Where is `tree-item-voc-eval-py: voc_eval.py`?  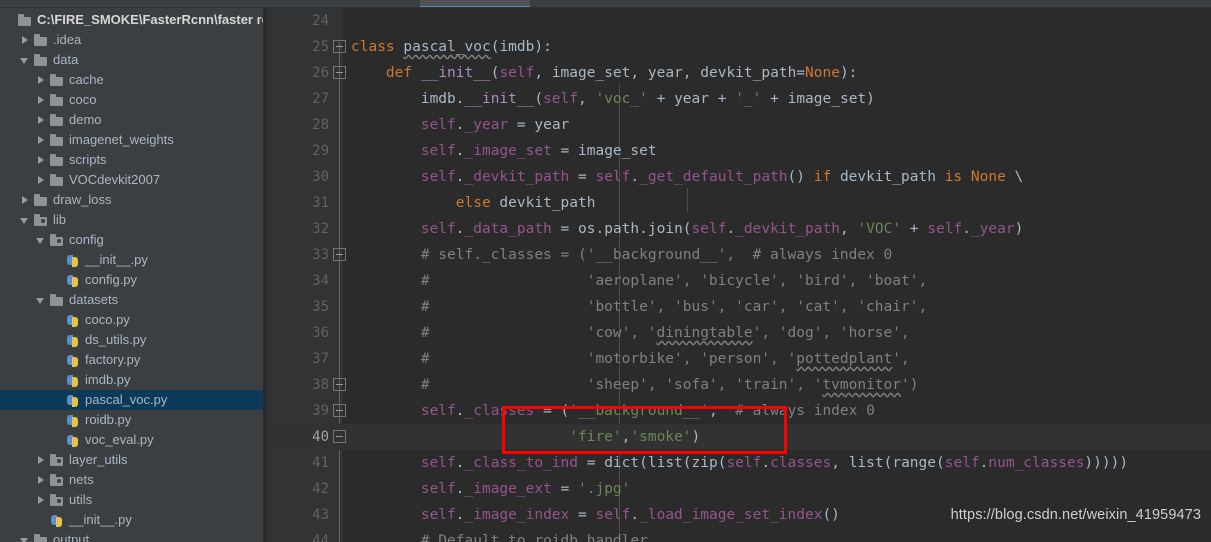 tree-item-voc-eval-py: voc_eval.py is located at coordinates (131, 440).